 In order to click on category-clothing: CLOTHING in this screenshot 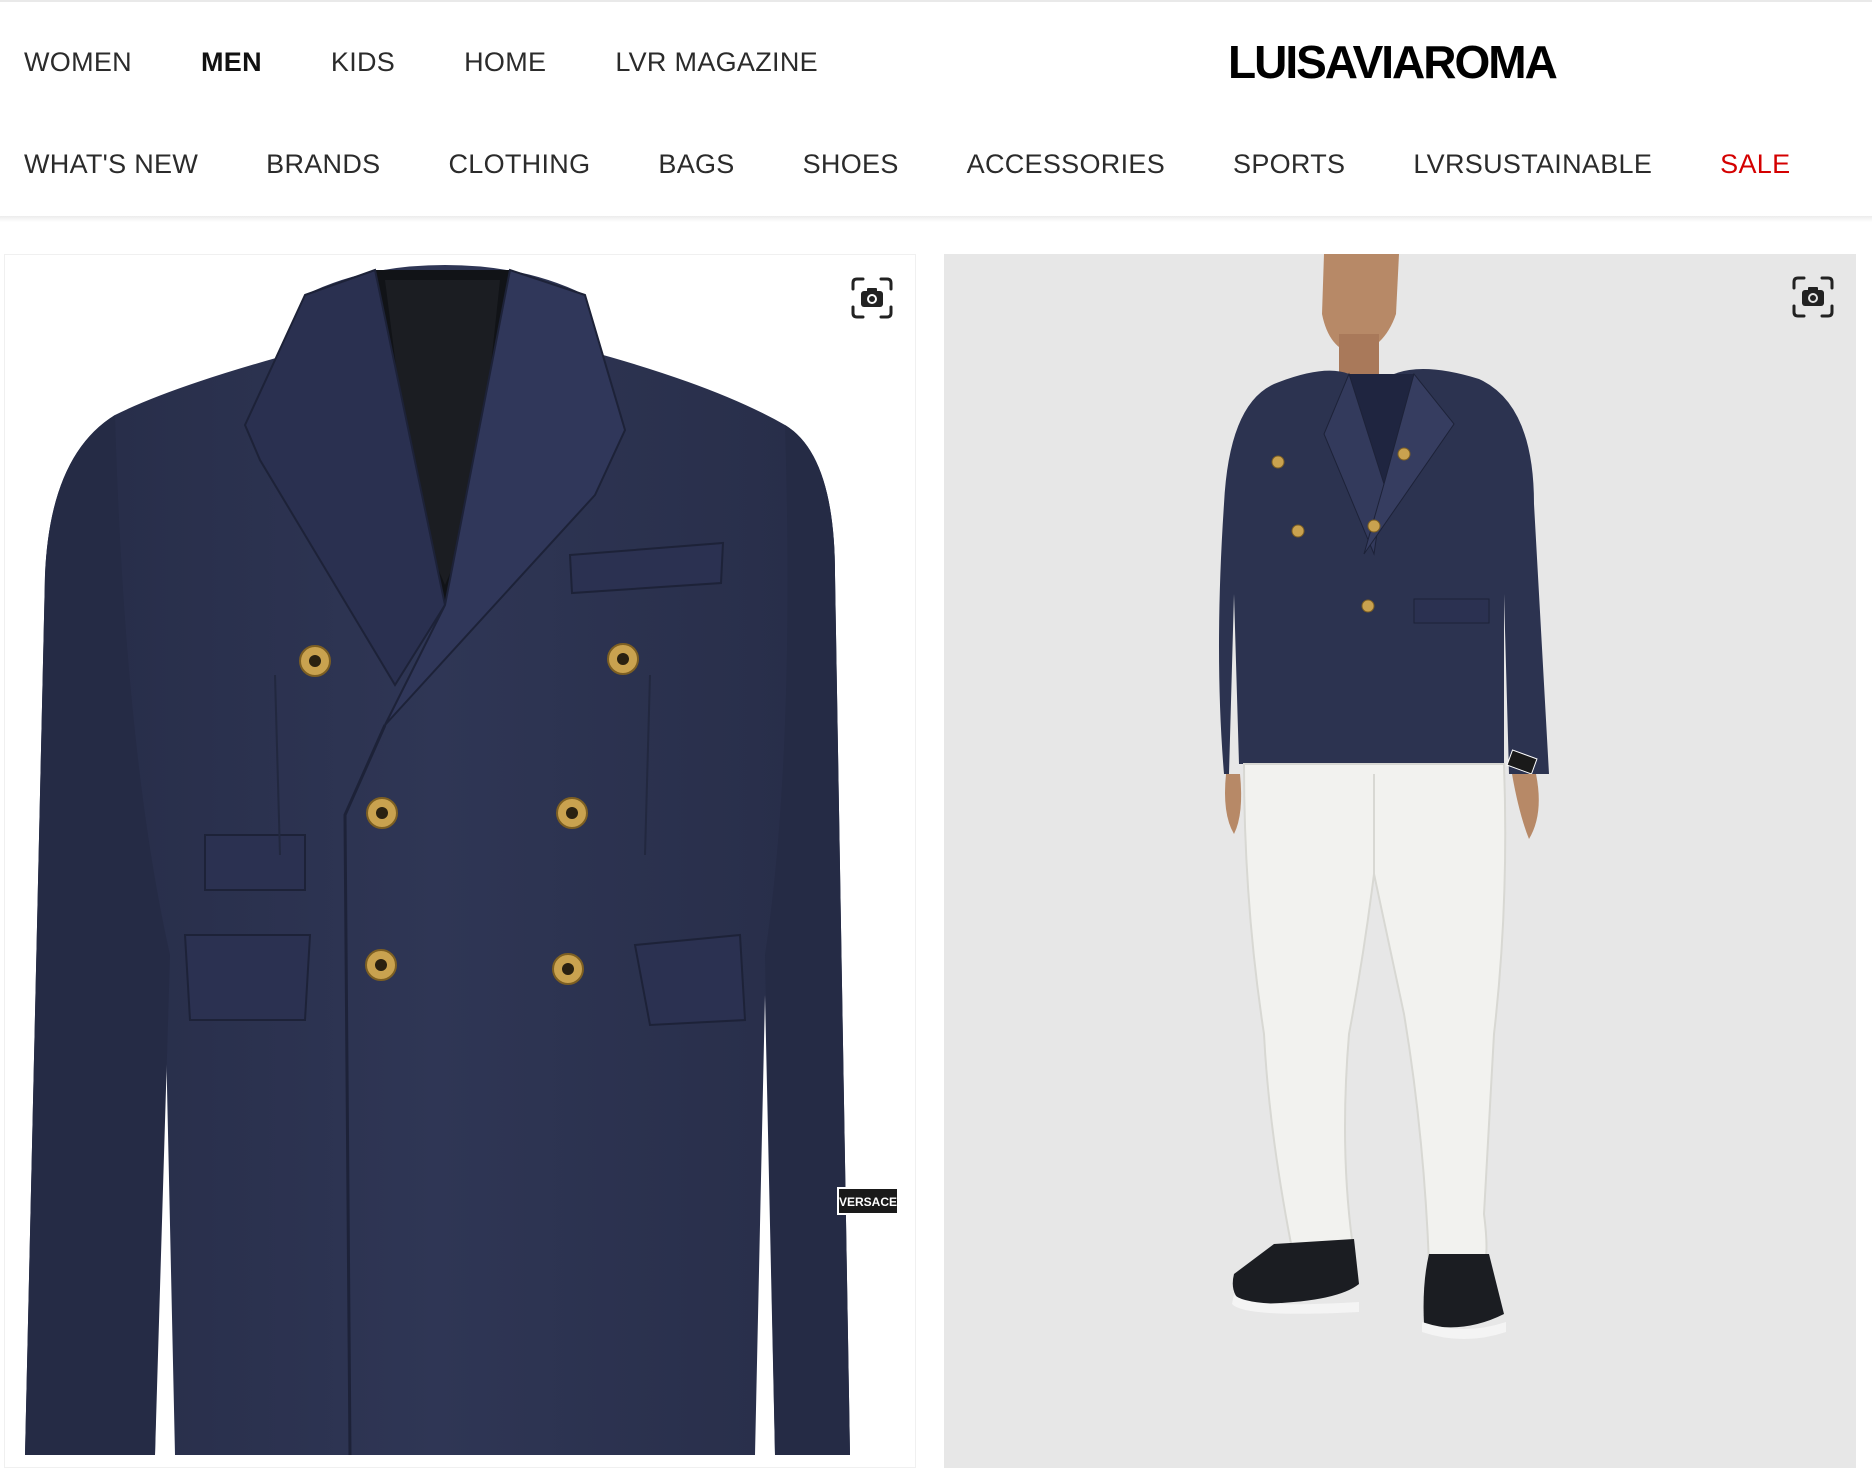, I will do `click(519, 164)`.